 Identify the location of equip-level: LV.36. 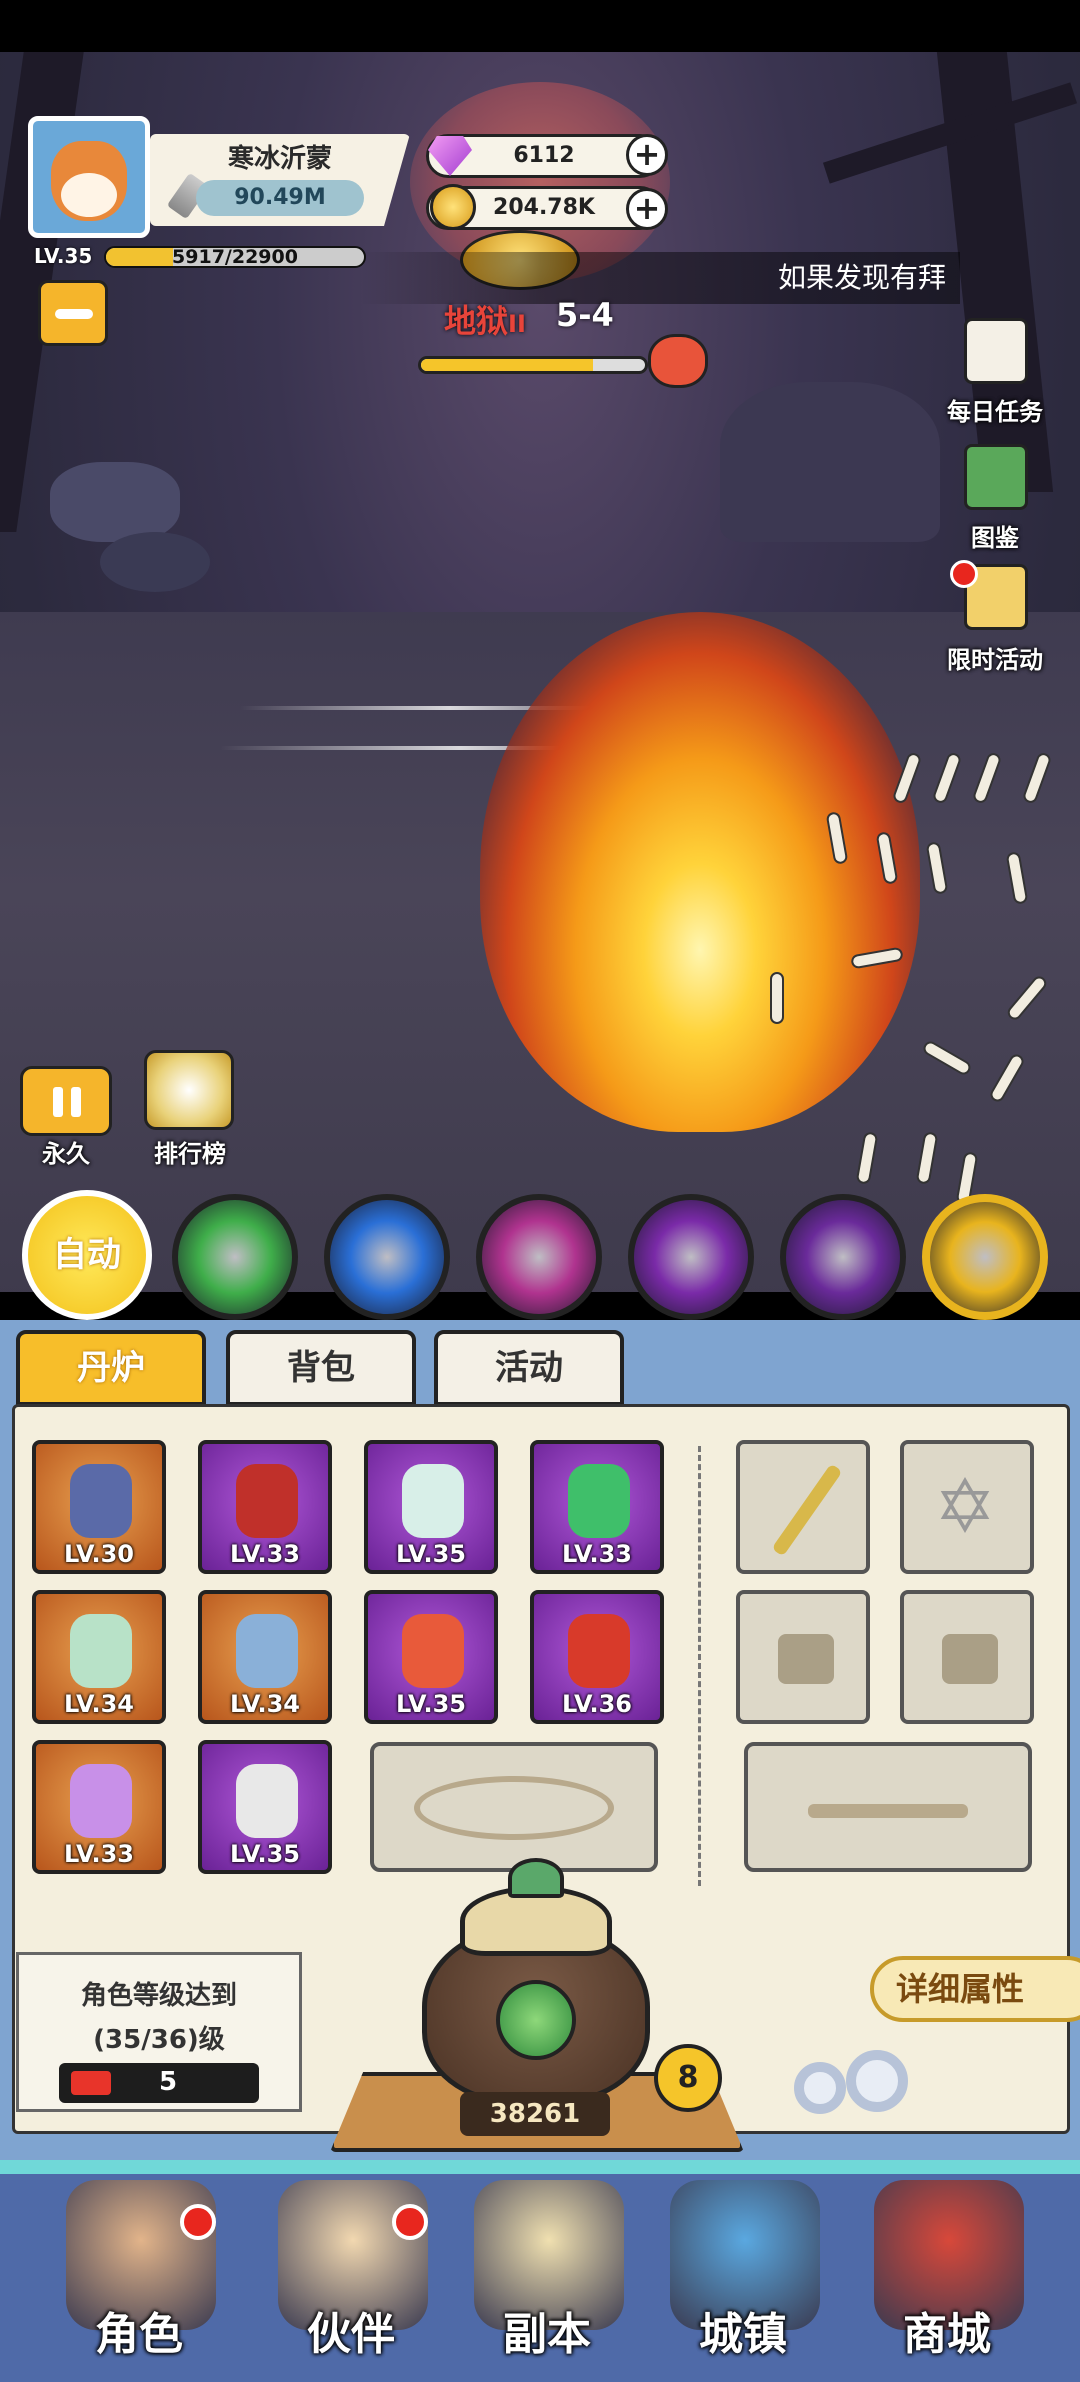
(597, 1704).